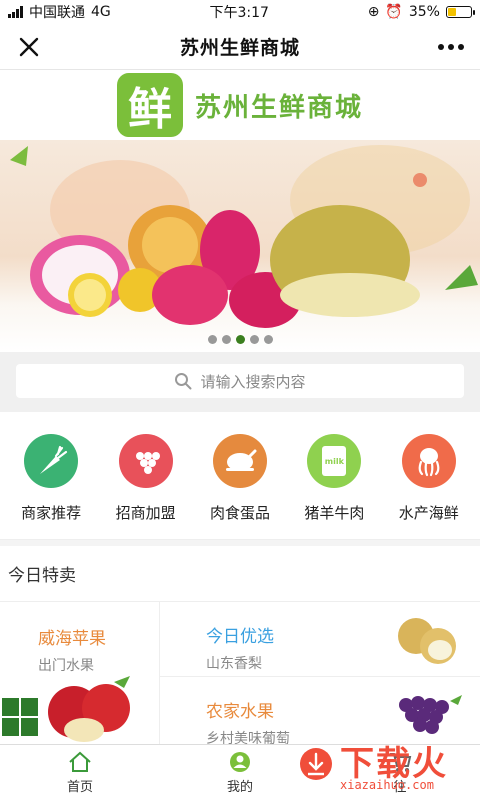 The image size is (480, 800). I want to click on search-placeholder: 请输入搜索内容, so click(253, 381).